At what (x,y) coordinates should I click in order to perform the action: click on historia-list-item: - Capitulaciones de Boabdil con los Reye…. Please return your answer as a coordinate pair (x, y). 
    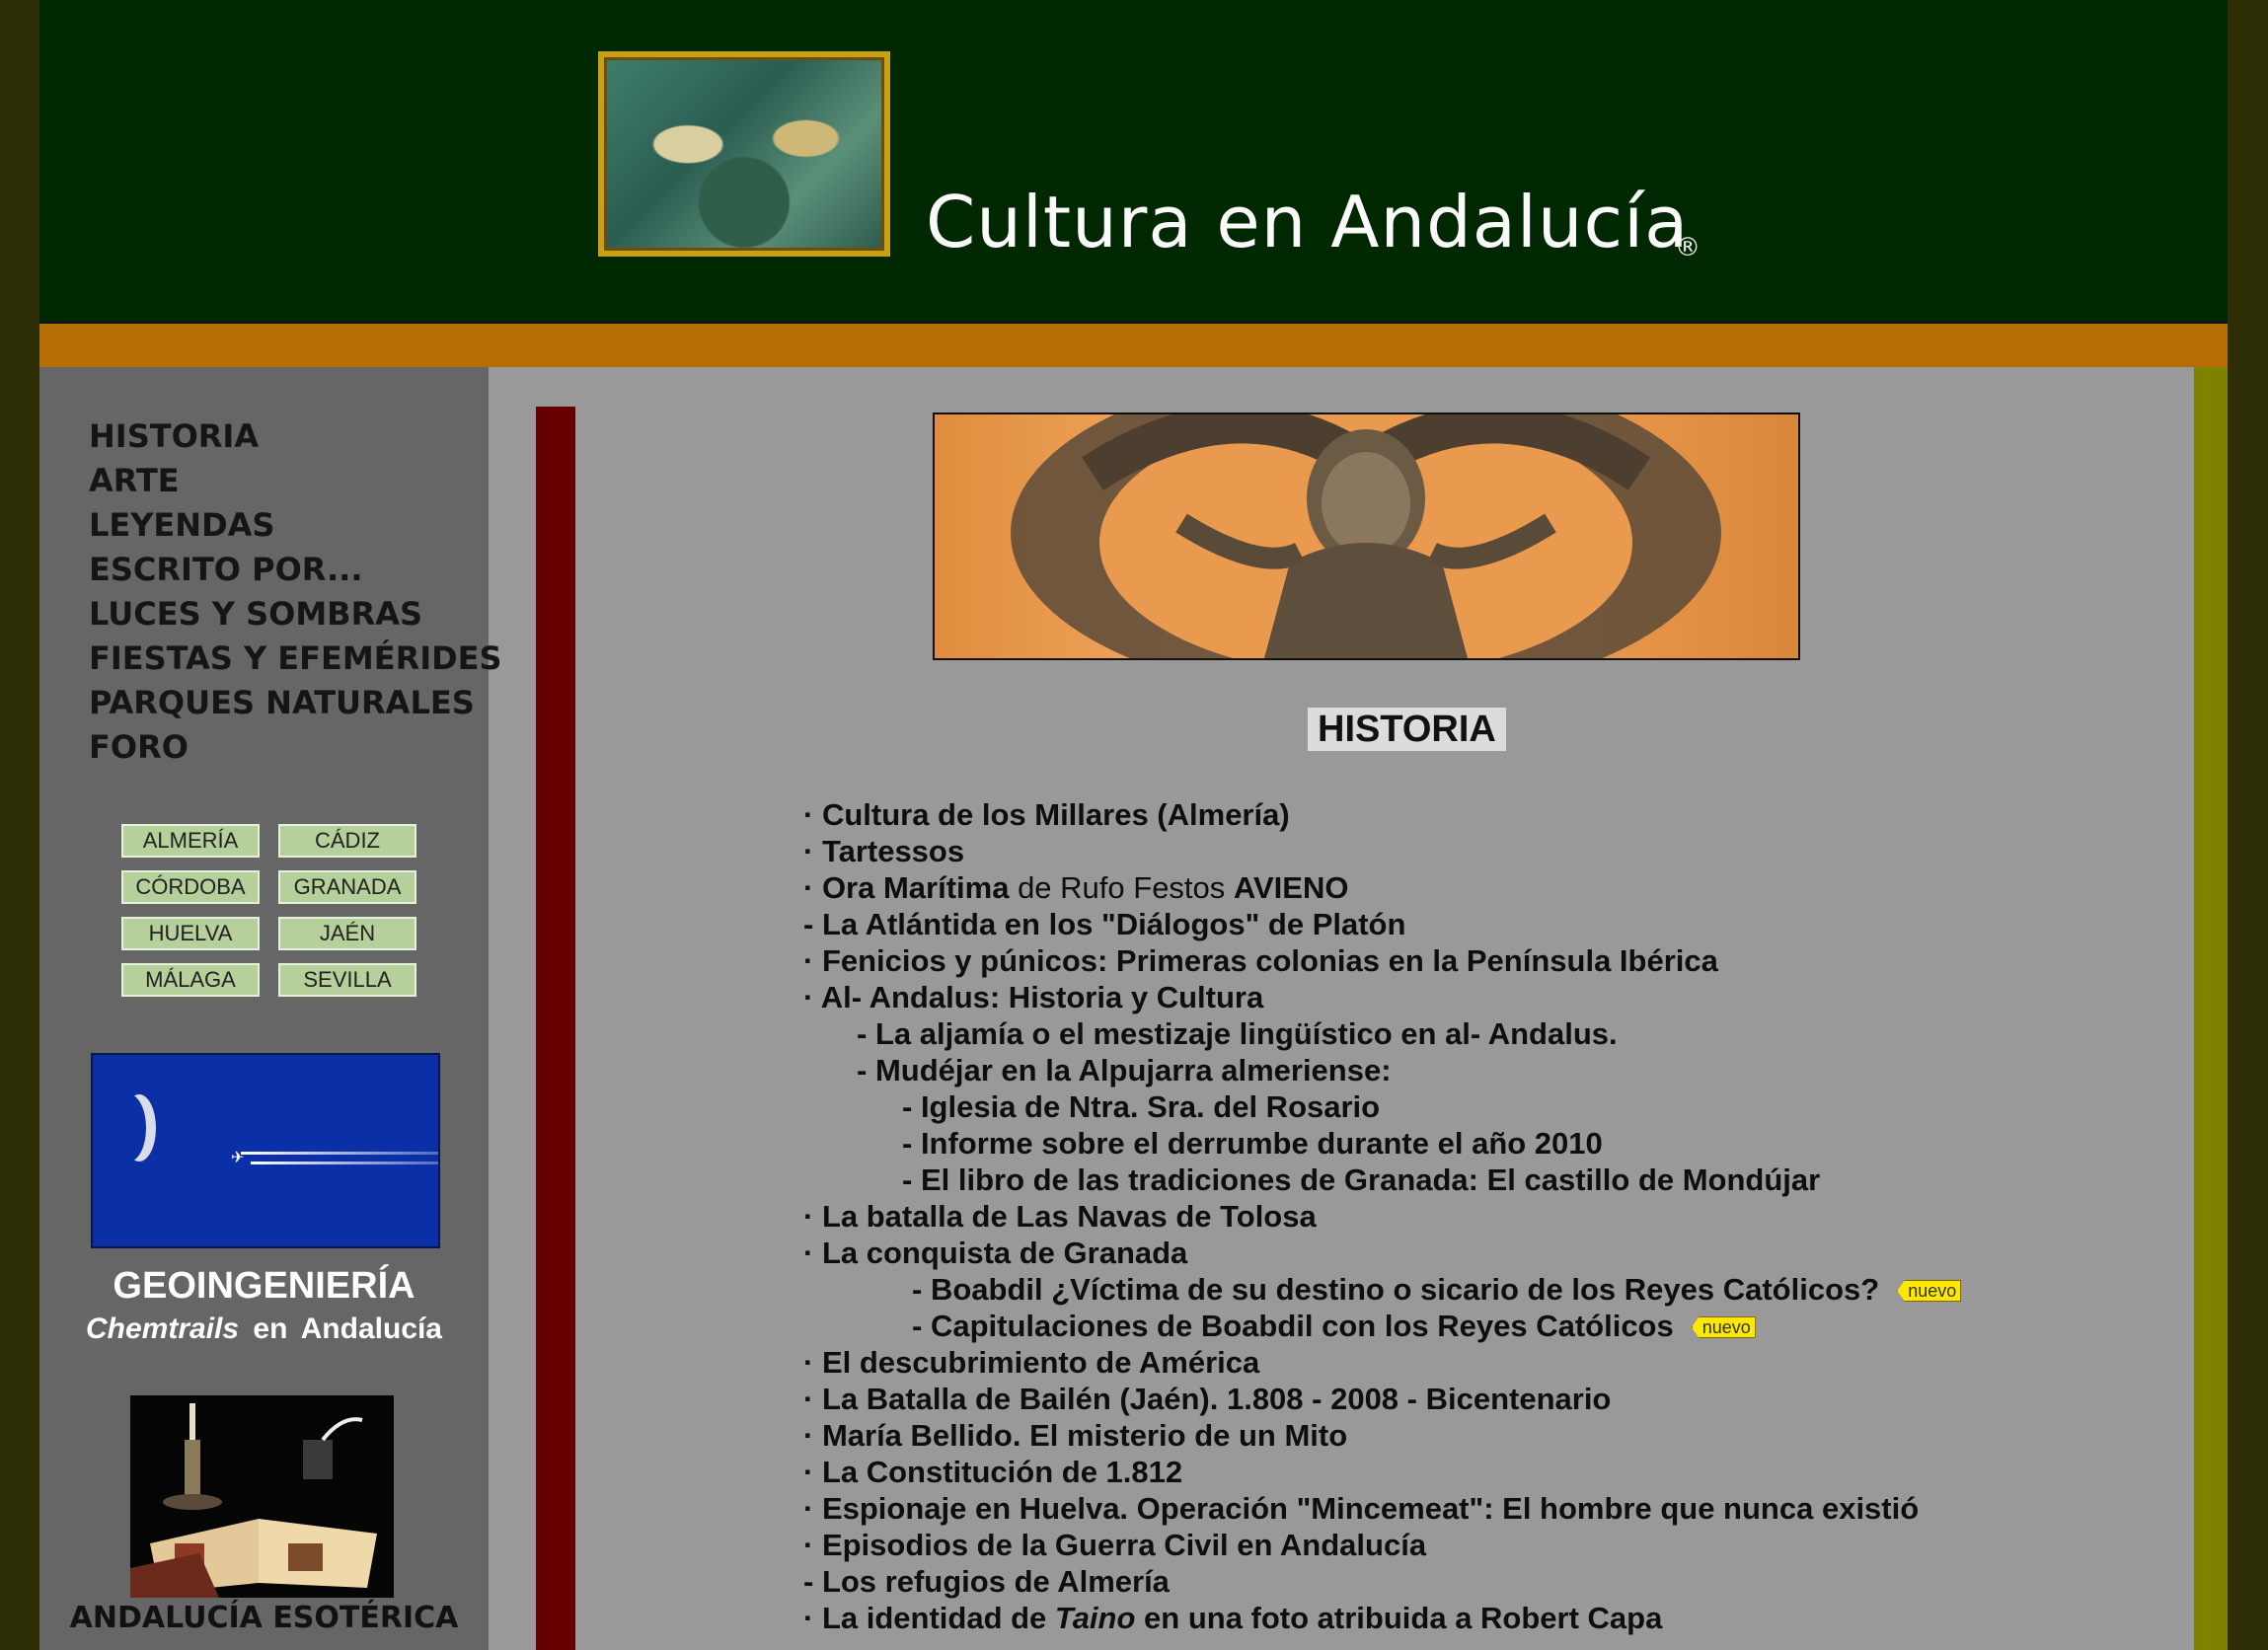
    Looking at the image, I should click on (1382, 1326).